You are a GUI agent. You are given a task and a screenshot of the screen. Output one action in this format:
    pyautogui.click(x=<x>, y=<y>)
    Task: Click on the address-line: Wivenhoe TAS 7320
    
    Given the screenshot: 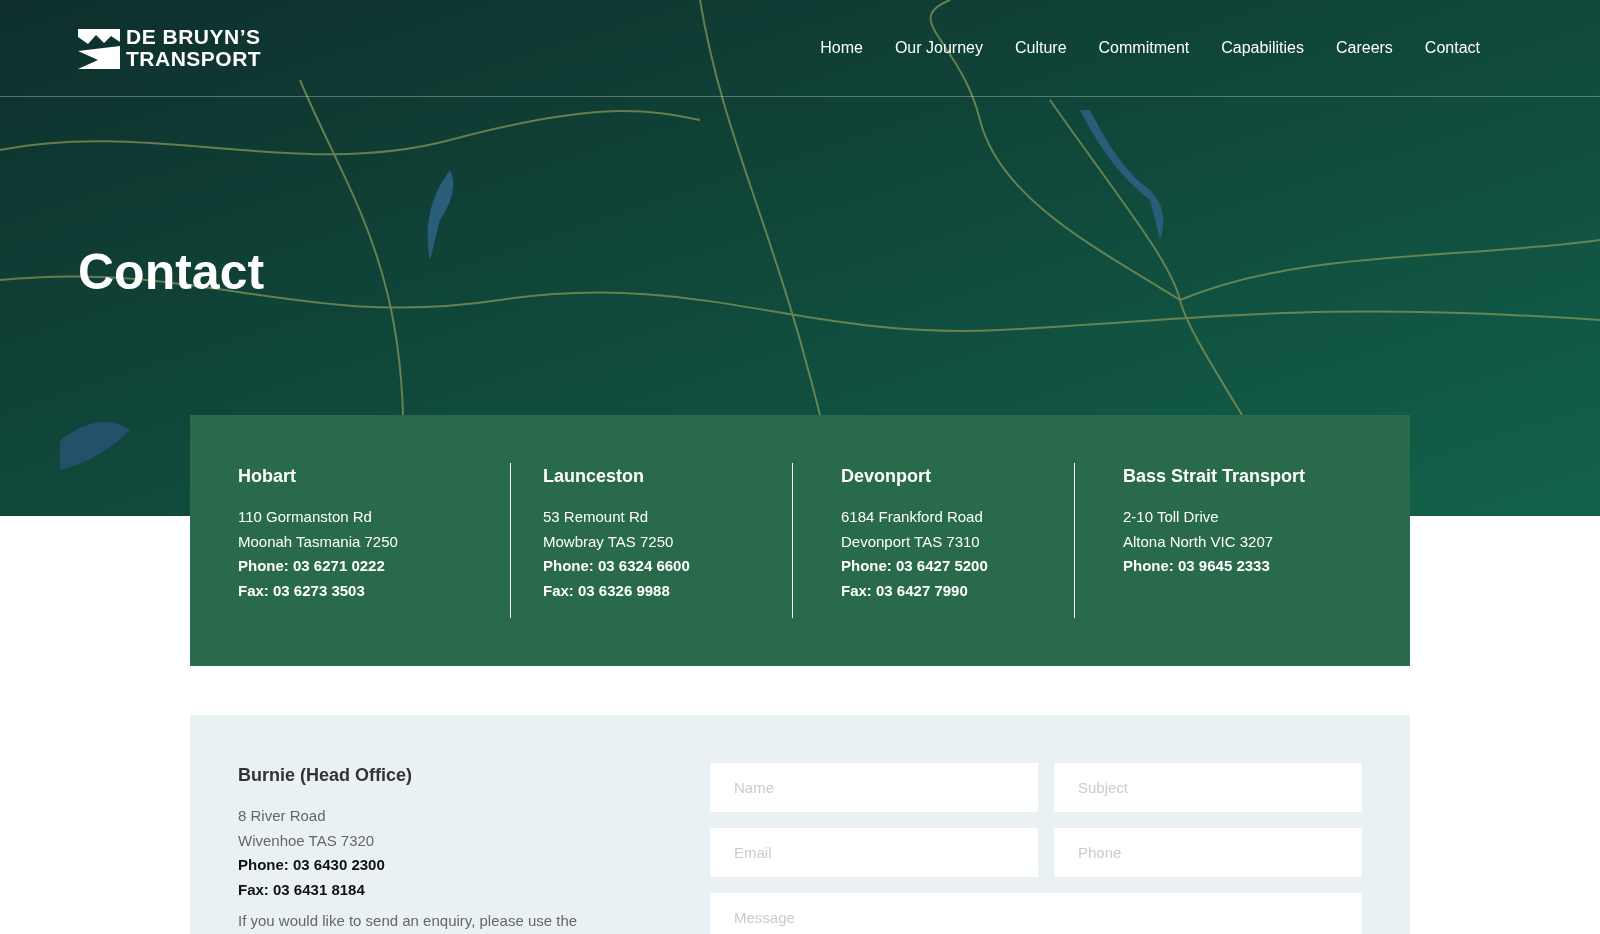 What is the action you would take?
    pyautogui.click(x=307, y=840)
    